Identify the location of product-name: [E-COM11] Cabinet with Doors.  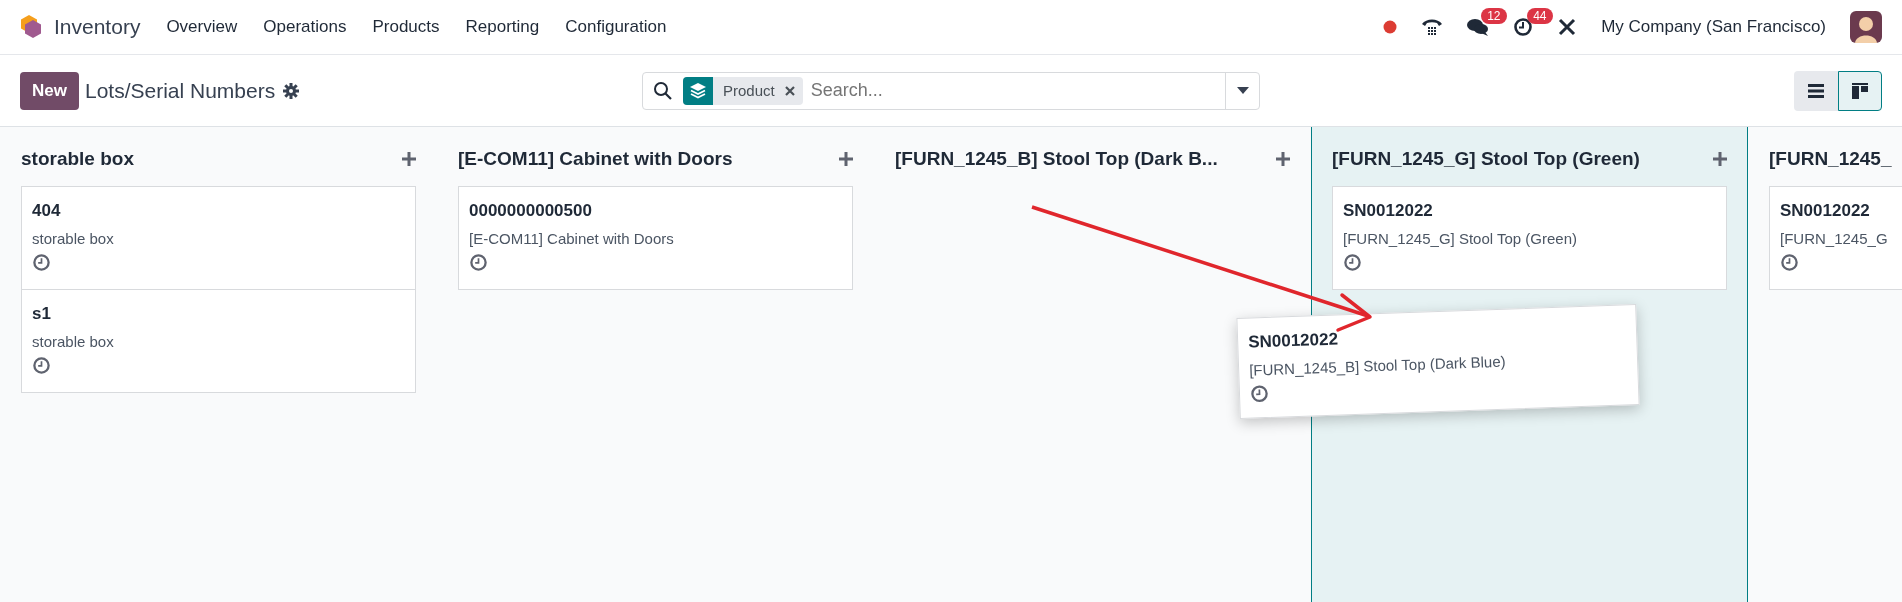
(572, 238).